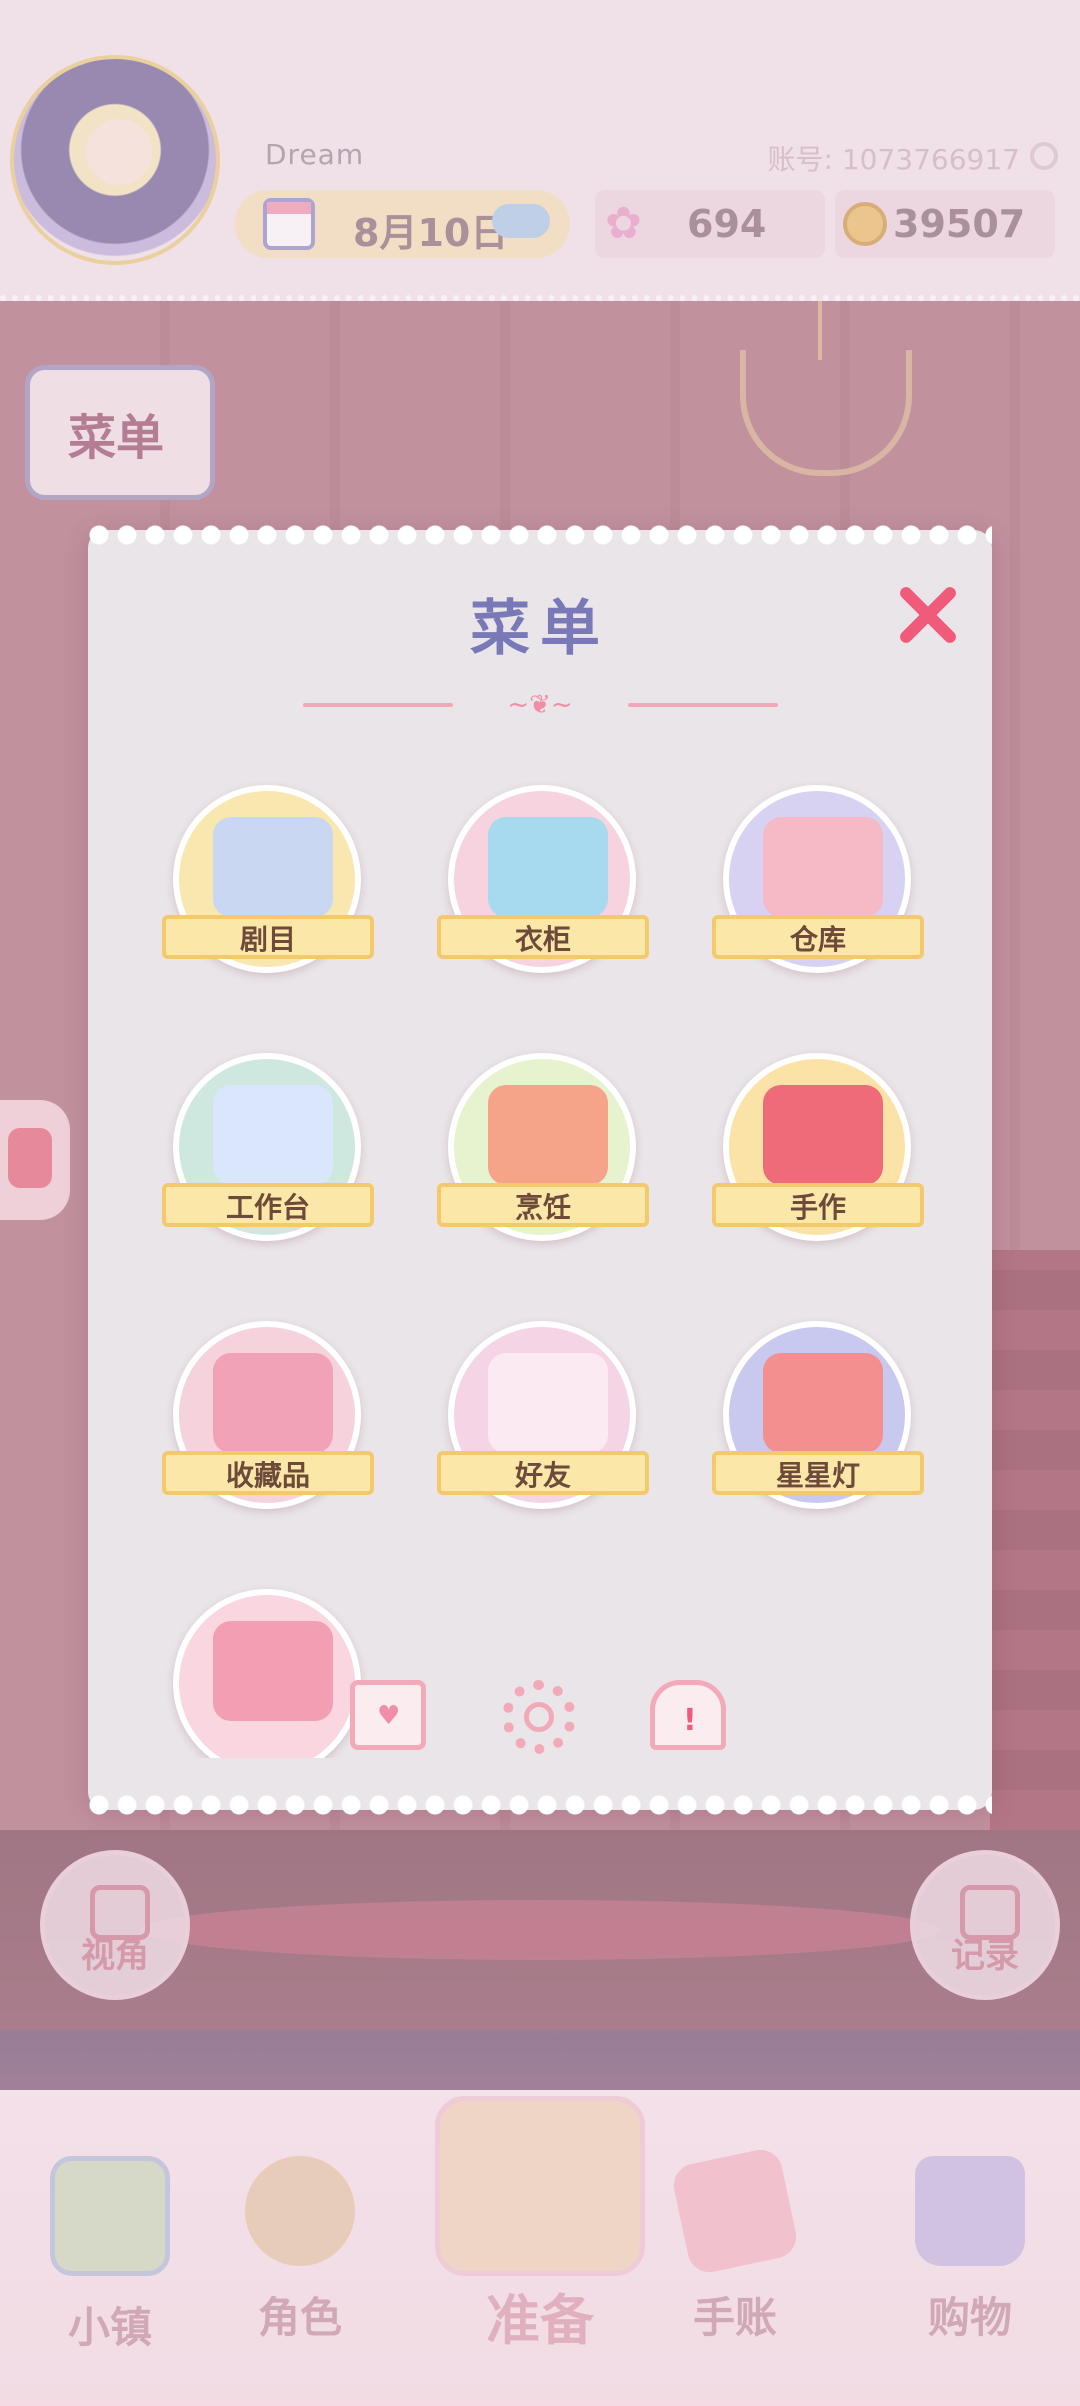 The image size is (1080, 2406). What do you see at coordinates (542, 1207) in the screenshot?
I see `menu-item-label: 烹饪` at bounding box center [542, 1207].